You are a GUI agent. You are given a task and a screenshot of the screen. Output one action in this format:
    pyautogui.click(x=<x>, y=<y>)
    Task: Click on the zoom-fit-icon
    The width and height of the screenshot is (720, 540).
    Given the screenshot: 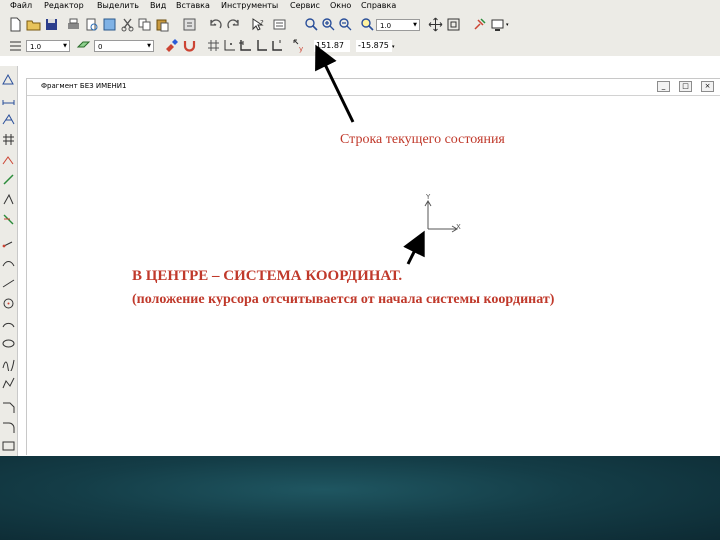 What is the action you would take?
    pyautogui.click(x=367, y=24)
    